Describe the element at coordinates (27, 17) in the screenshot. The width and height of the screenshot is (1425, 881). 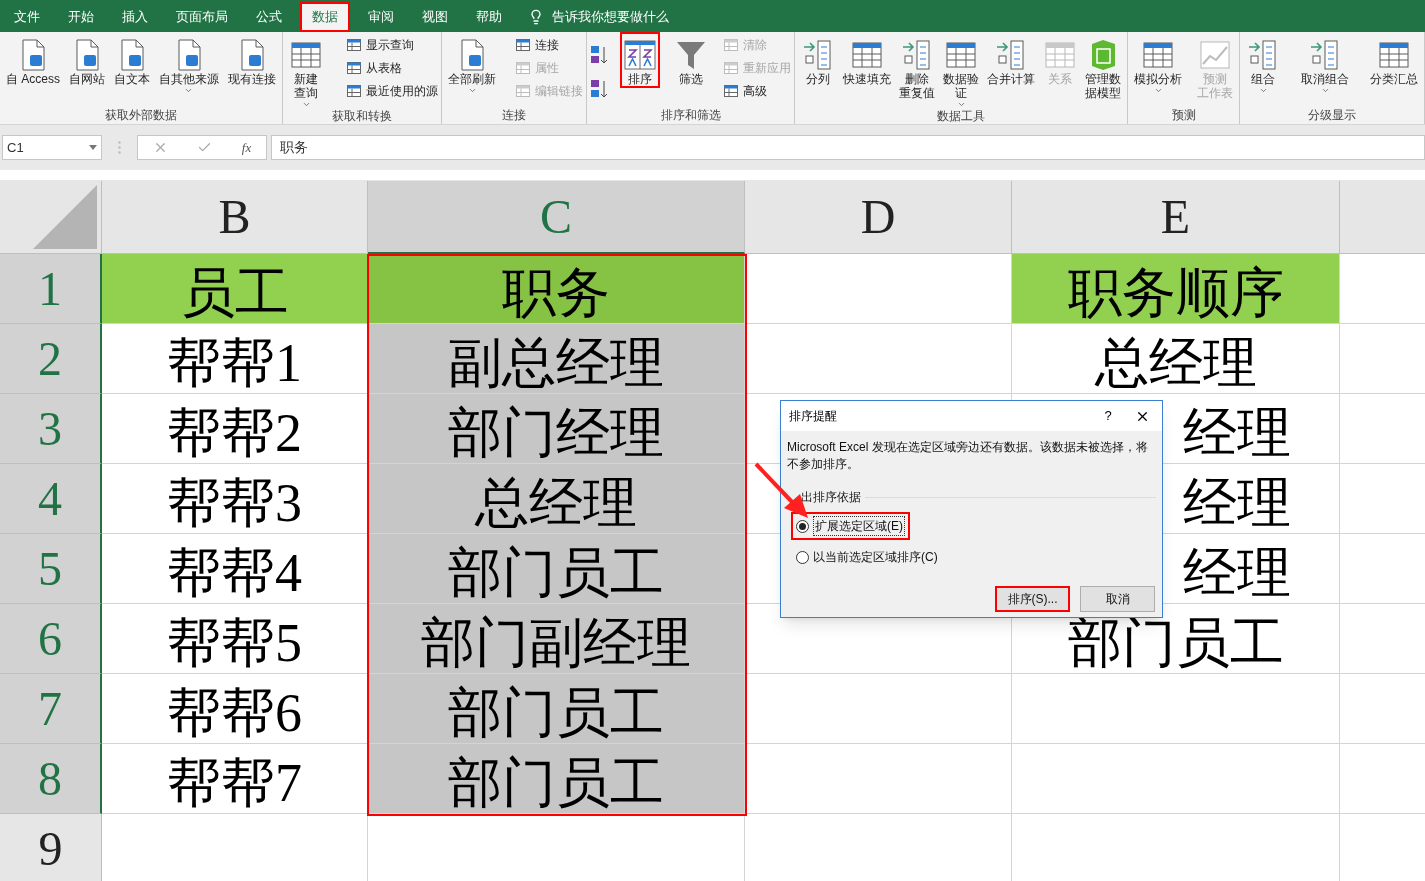
I see `menu-tab: 文件` at that location.